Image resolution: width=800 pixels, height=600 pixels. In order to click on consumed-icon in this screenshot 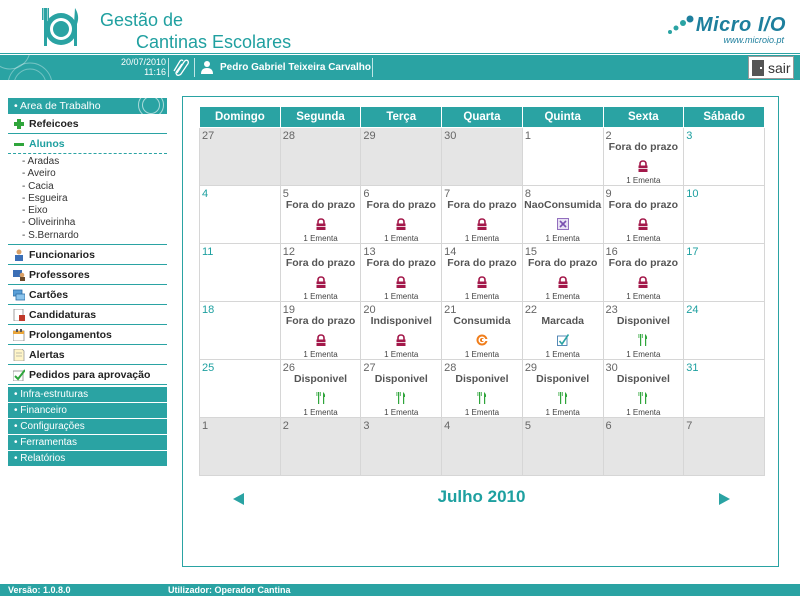, I will do `click(482, 340)`.